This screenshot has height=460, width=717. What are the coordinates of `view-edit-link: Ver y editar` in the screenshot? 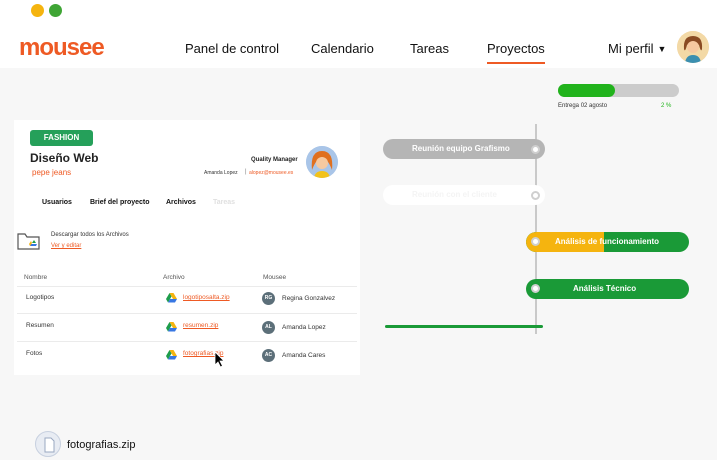 It's located at (66, 246).